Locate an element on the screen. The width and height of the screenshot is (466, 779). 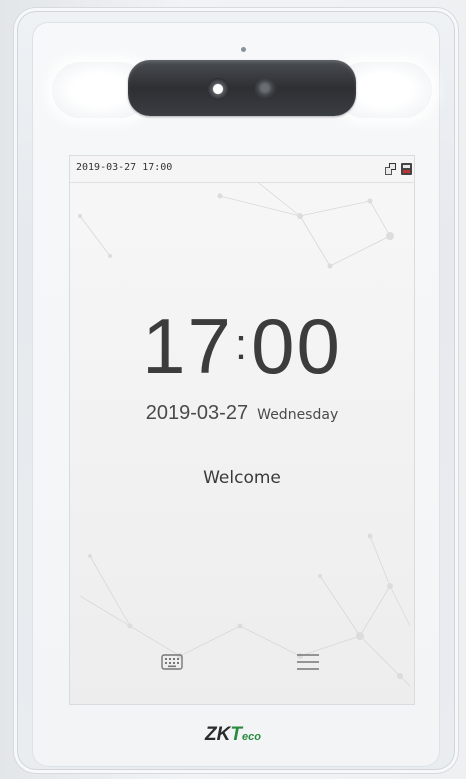
brand-logo: ZKTeco is located at coordinates (233, 735).